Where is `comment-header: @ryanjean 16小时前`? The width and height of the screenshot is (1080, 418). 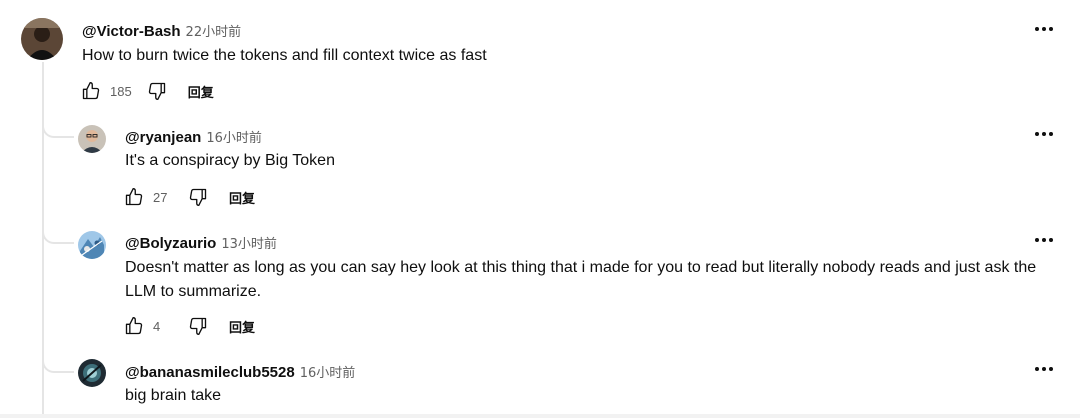 comment-header: @ryanjean 16小时前 is located at coordinates (193, 136).